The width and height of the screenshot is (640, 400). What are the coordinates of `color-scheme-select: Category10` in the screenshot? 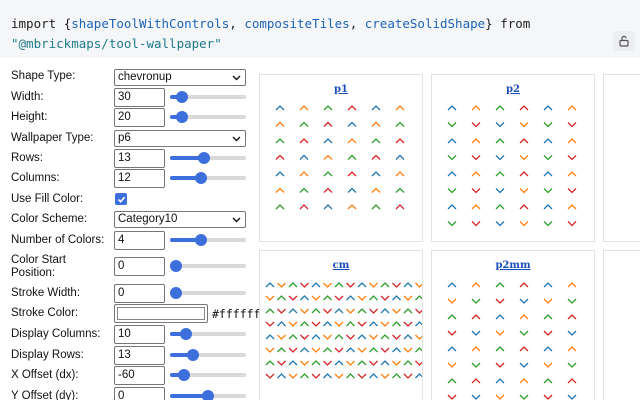 It's located at (180, 219).